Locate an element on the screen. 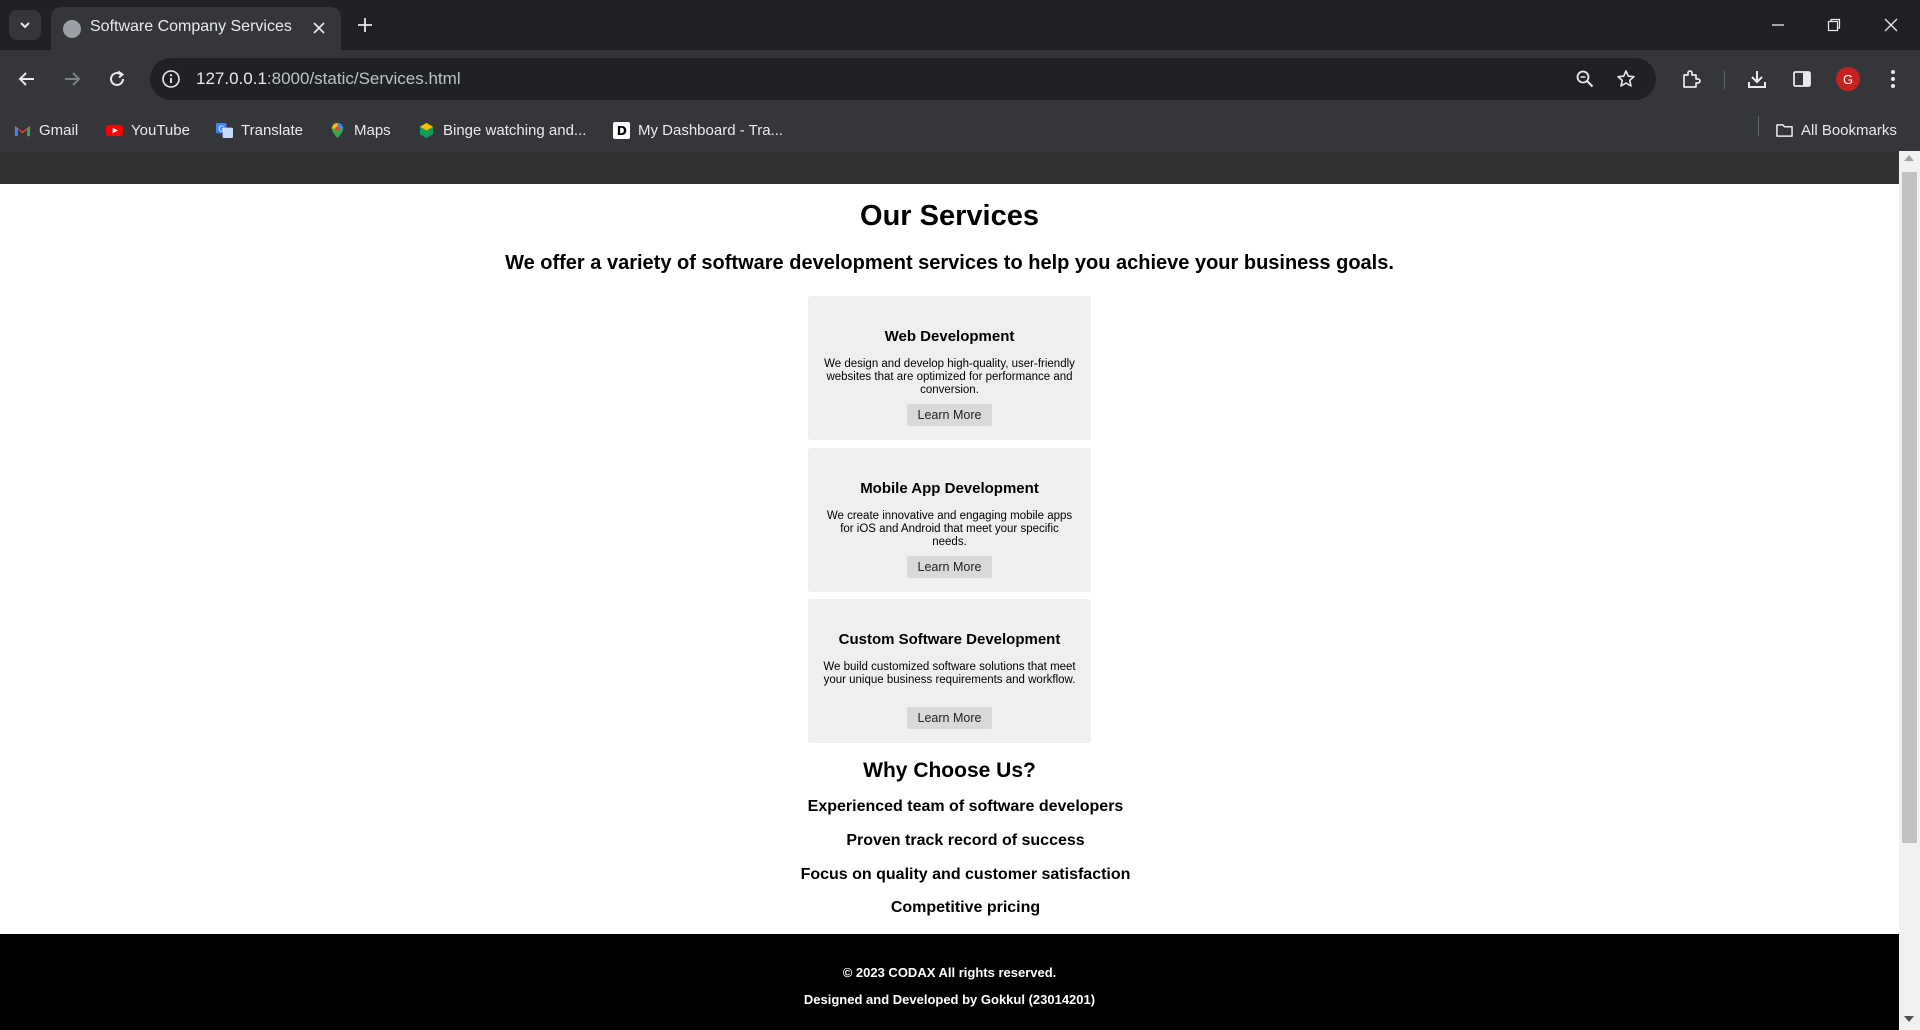 This screenshot has width=1920, height=1030. restore-button is located at coordinates (1834, 25).